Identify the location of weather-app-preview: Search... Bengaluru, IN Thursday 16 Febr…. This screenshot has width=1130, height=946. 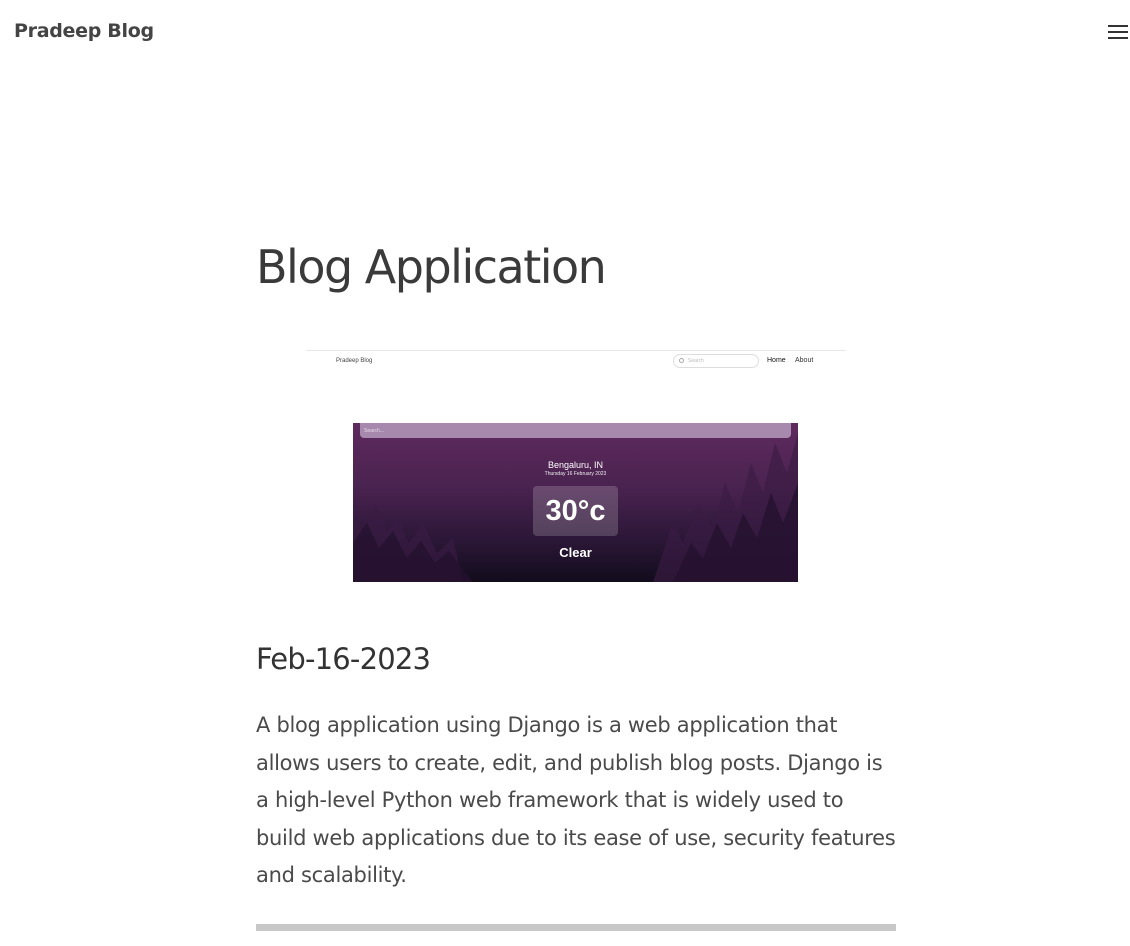
(575, 502).